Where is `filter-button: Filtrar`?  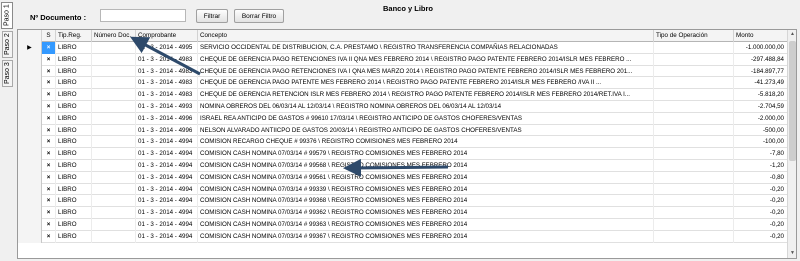
filter-button: Filtrar is located at coordinates (212, 16).